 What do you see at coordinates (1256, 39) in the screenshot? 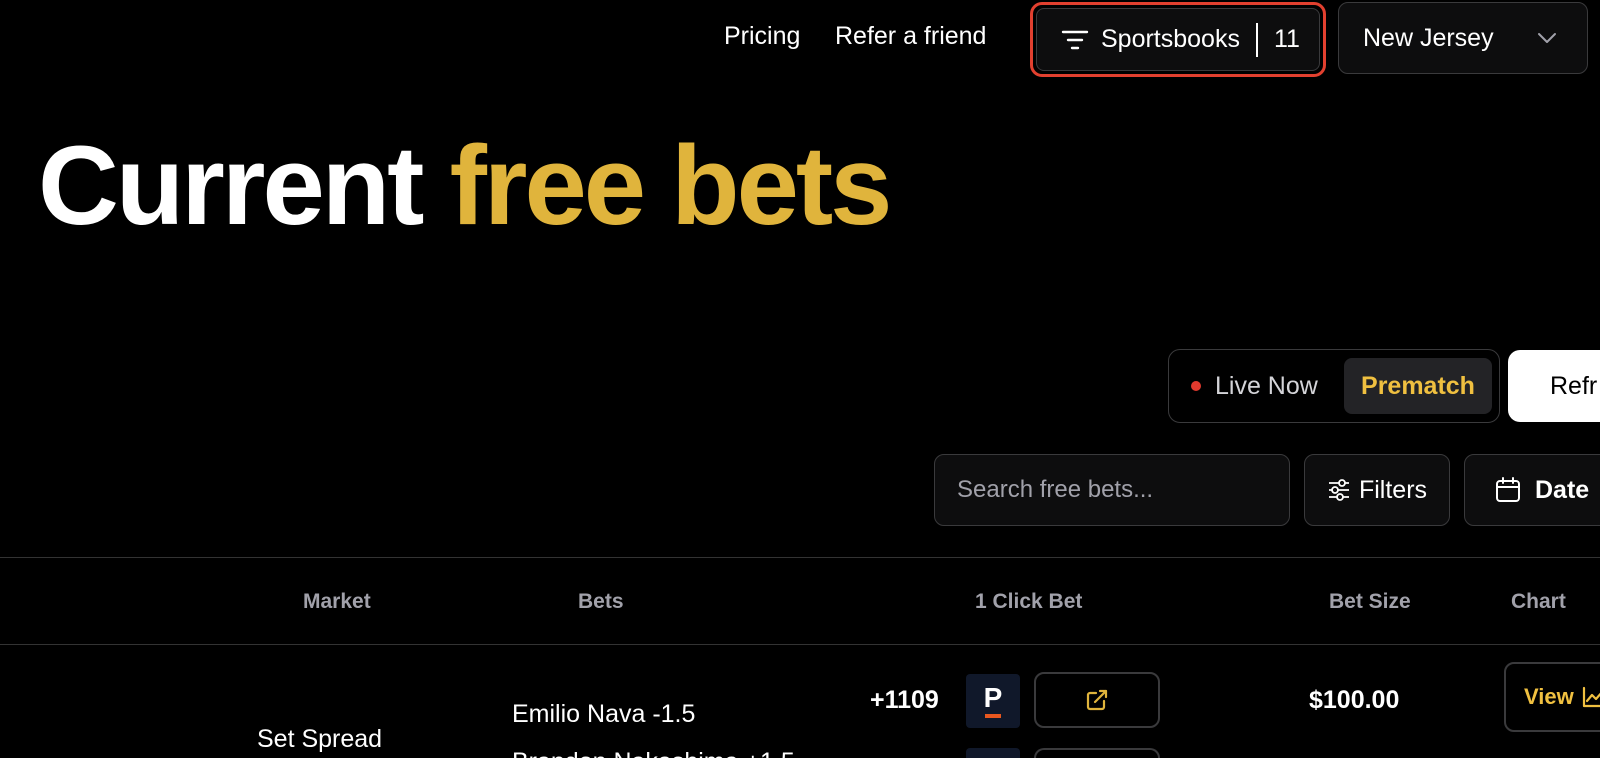
I see `separator` at bounding box center [1256, 39].